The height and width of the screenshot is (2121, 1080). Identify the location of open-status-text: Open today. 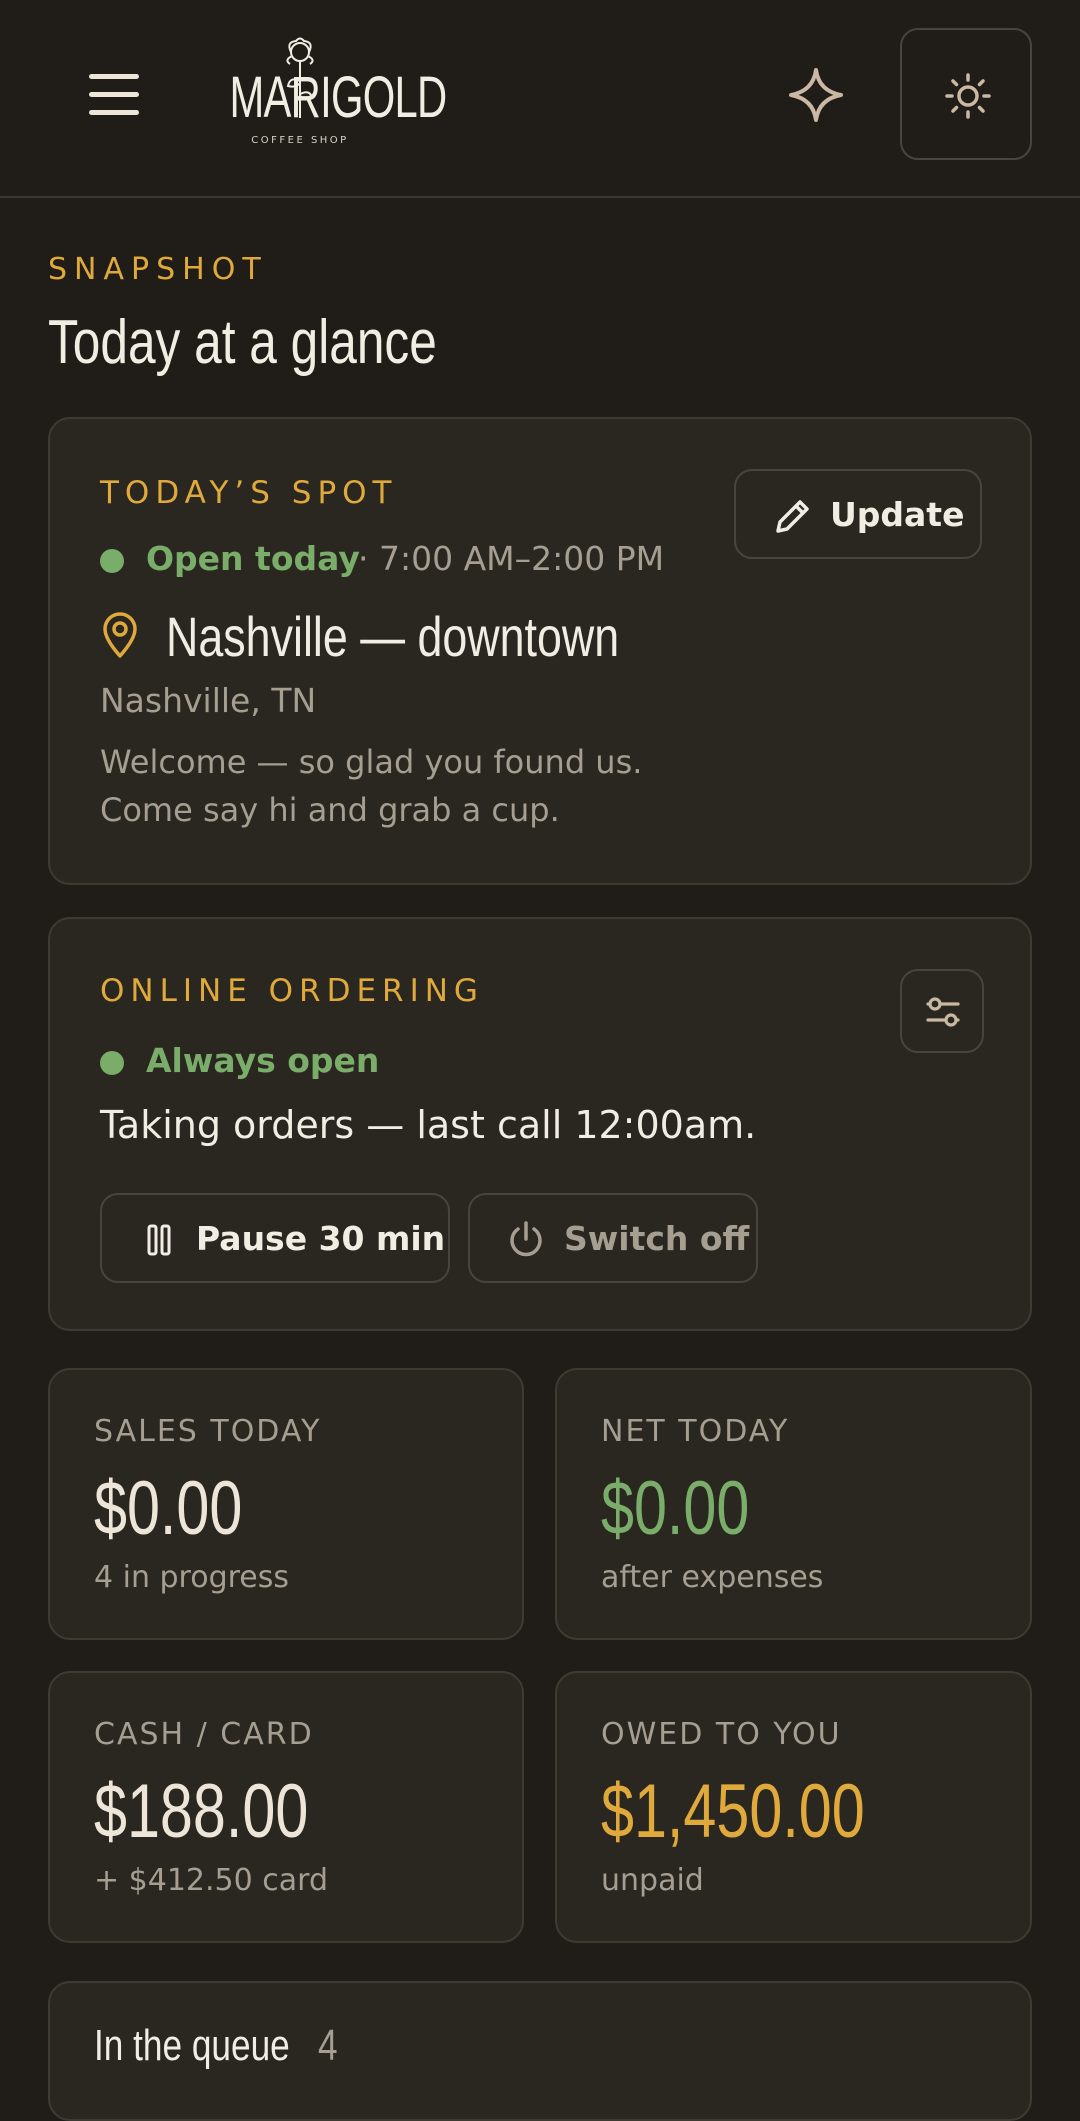
(253, 558).